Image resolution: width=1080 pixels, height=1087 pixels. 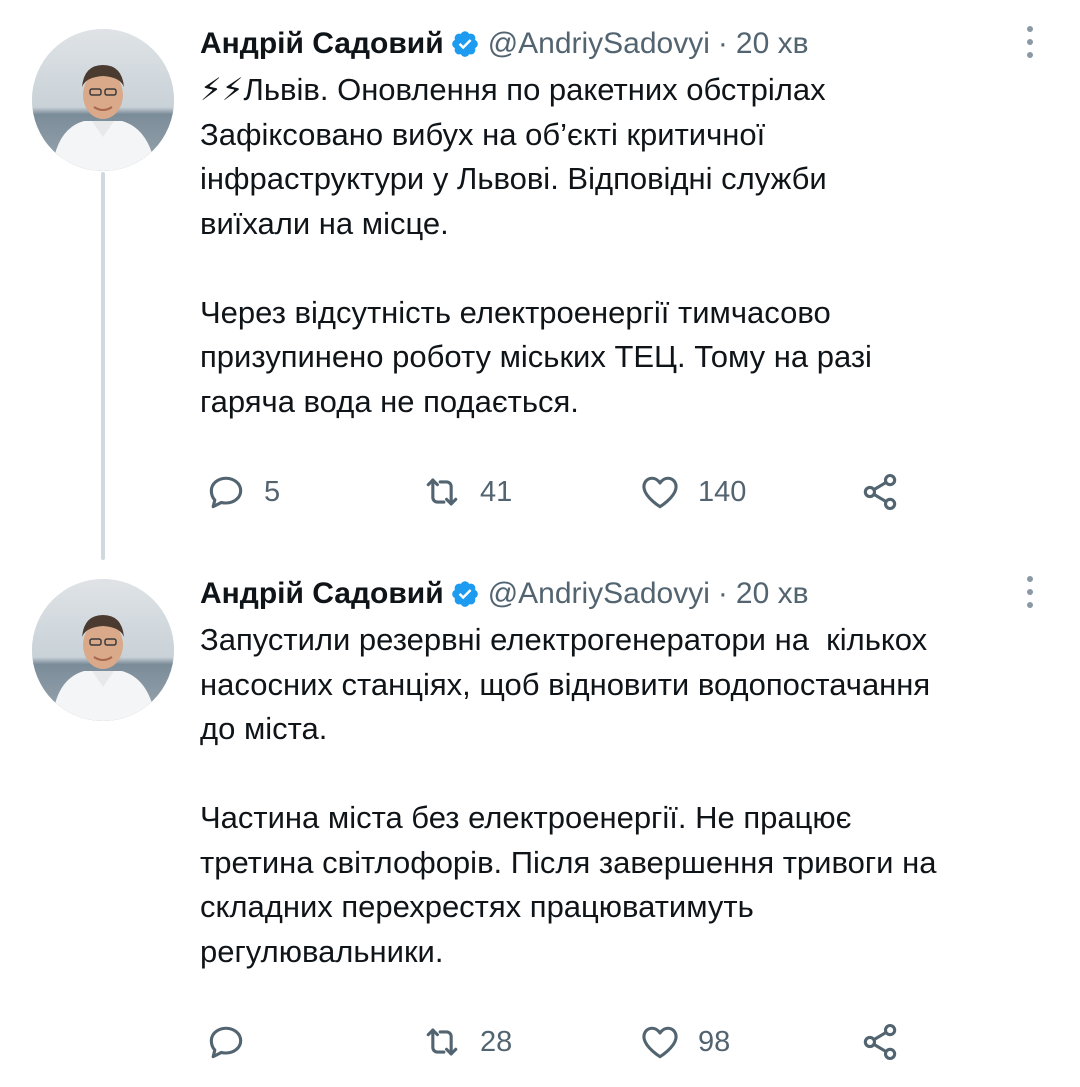 I want to click on reply-count: 5, so click(x=272, y=491).